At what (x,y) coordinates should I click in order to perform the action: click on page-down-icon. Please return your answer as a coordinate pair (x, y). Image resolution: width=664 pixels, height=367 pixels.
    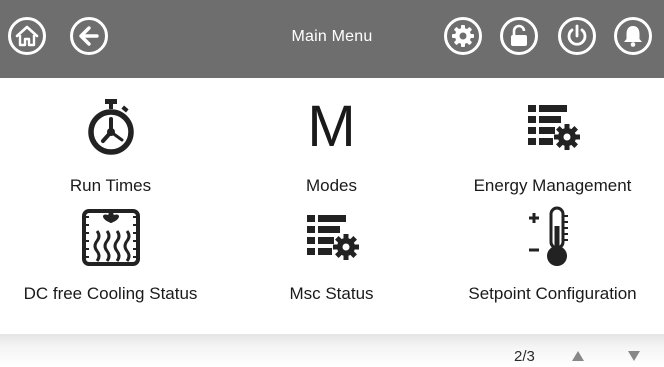
    Looking at the image, I should click on (634, 356).